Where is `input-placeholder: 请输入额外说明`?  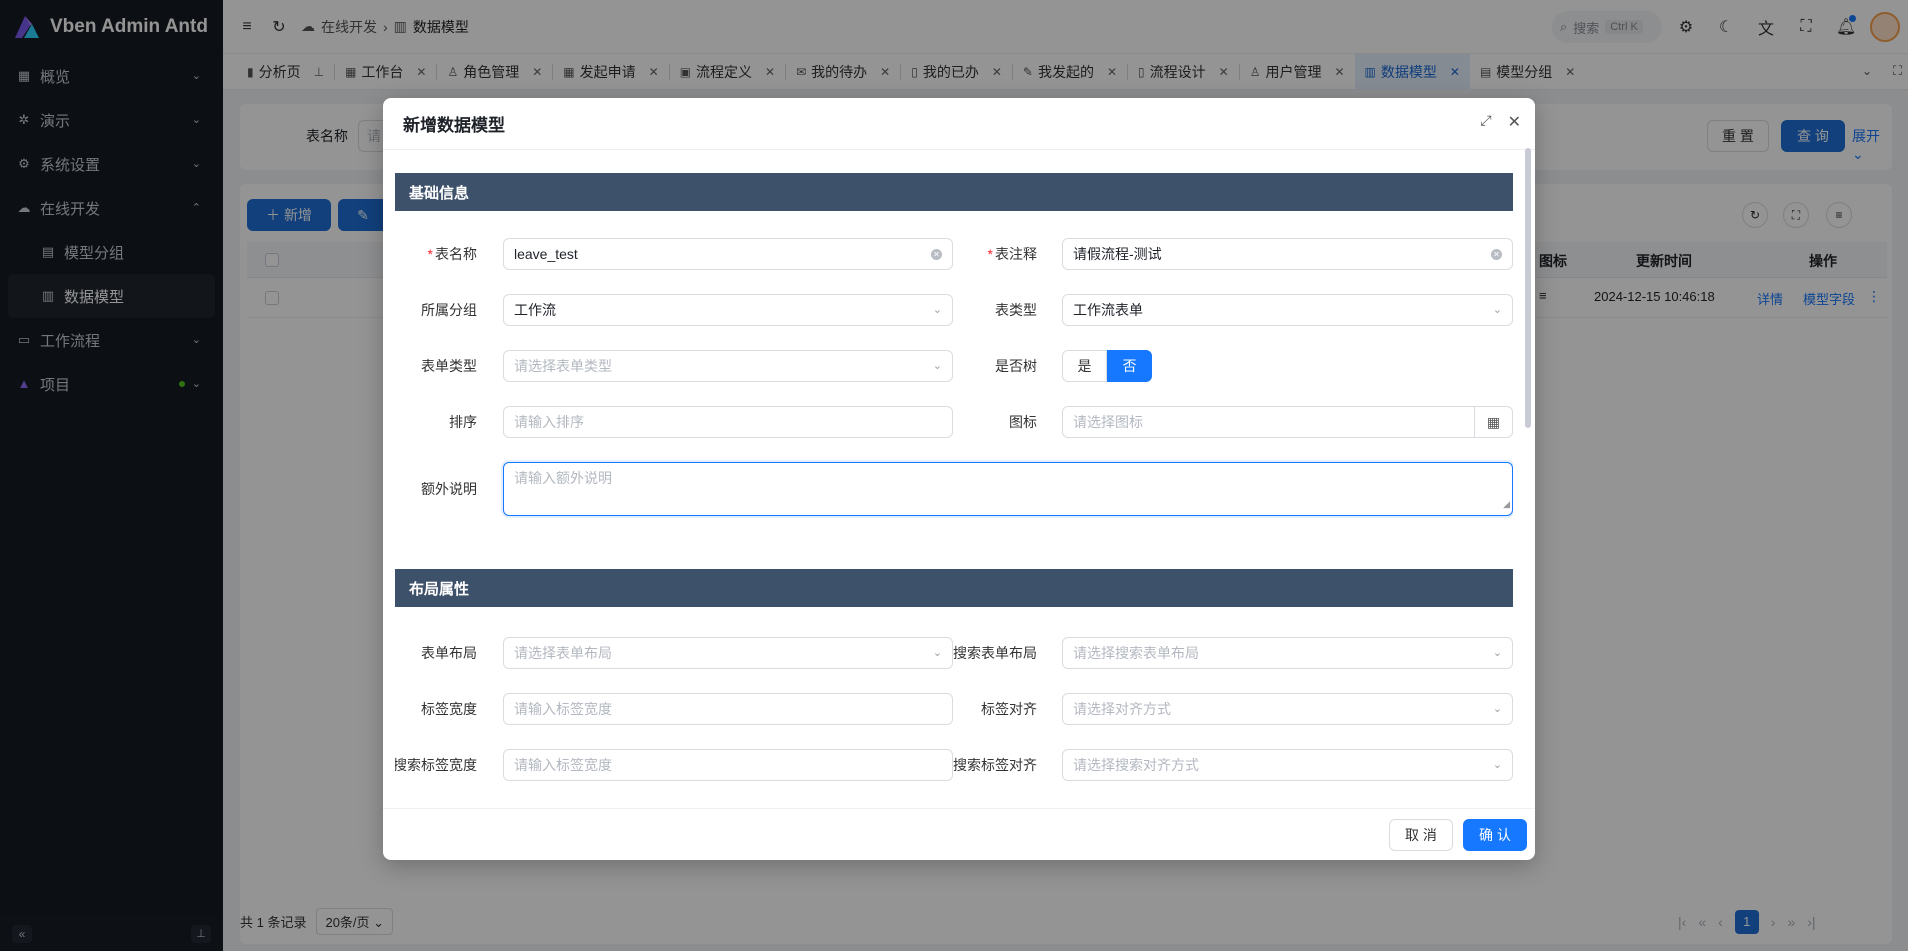 input-placeholder: 请输入额外说明 is located at coordinates (563, 478).